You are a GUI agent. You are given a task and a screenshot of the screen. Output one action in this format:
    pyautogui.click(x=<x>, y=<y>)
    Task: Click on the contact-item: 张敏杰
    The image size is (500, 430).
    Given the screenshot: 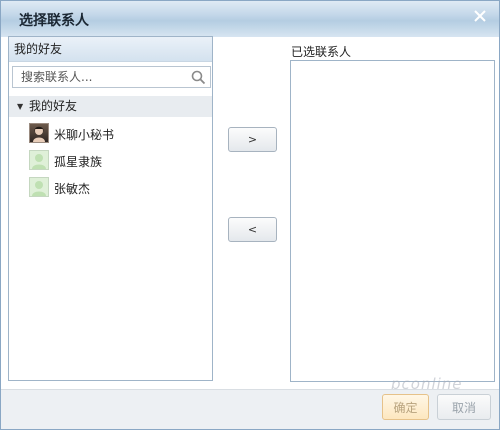 What is the action you would take?
    pyautogui.click(x=119, y=188)
    